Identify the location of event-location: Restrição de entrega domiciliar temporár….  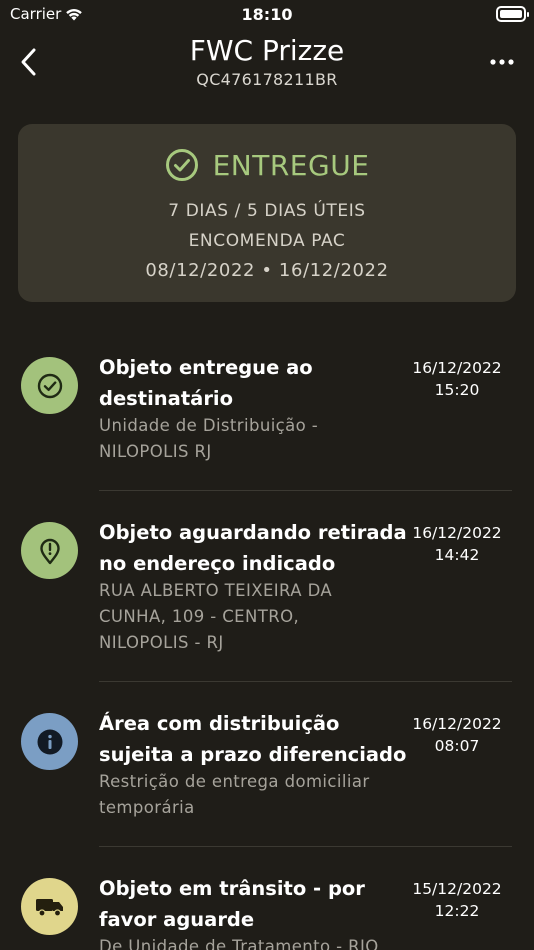
(234, 794).